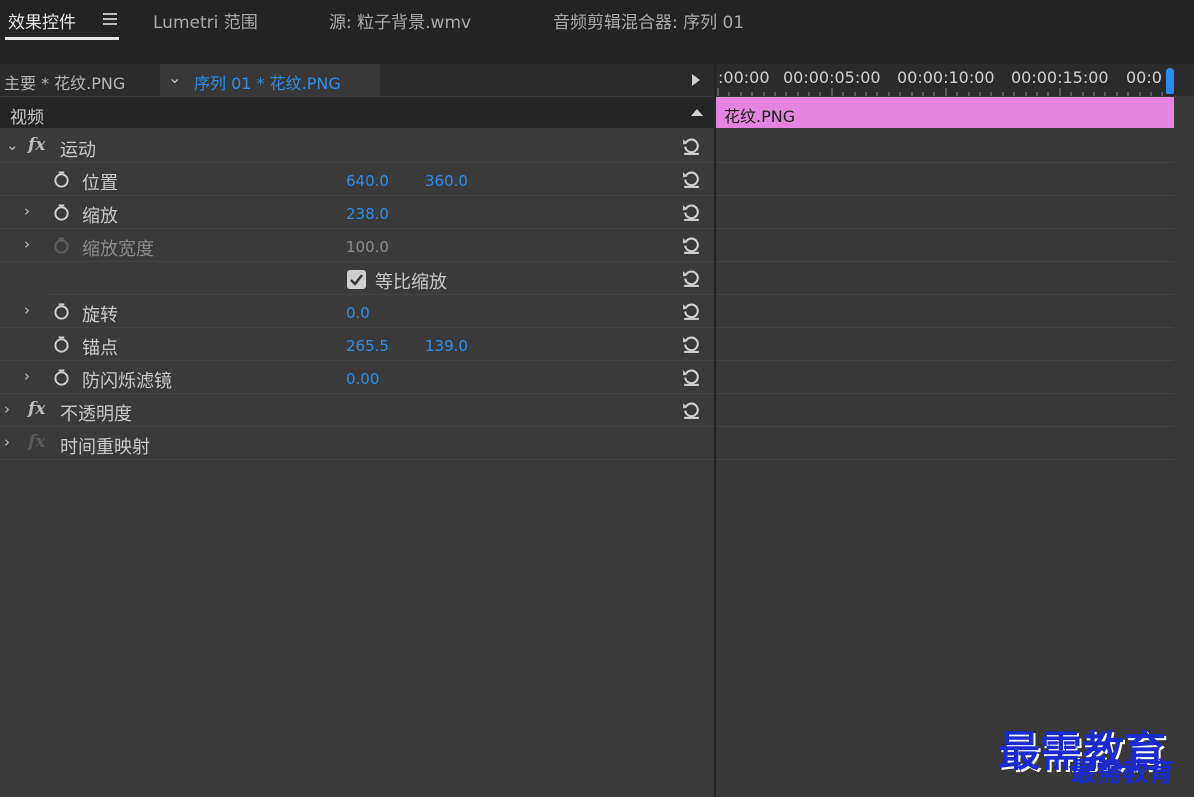 This screenshot has width=1194, height=797. I want to click on property-row-scale-width: › 缩放宽度 100.0, so click(357, 245).